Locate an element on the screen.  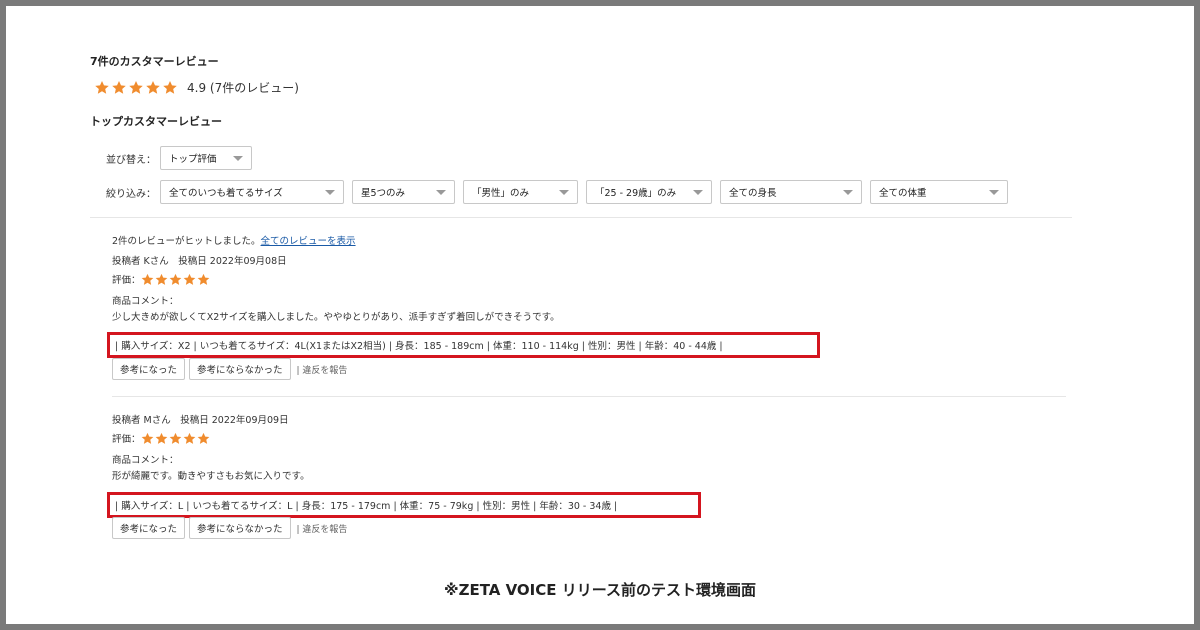
sort-row: 並び替え： トップ評価 is located at coordinates (183, 158).